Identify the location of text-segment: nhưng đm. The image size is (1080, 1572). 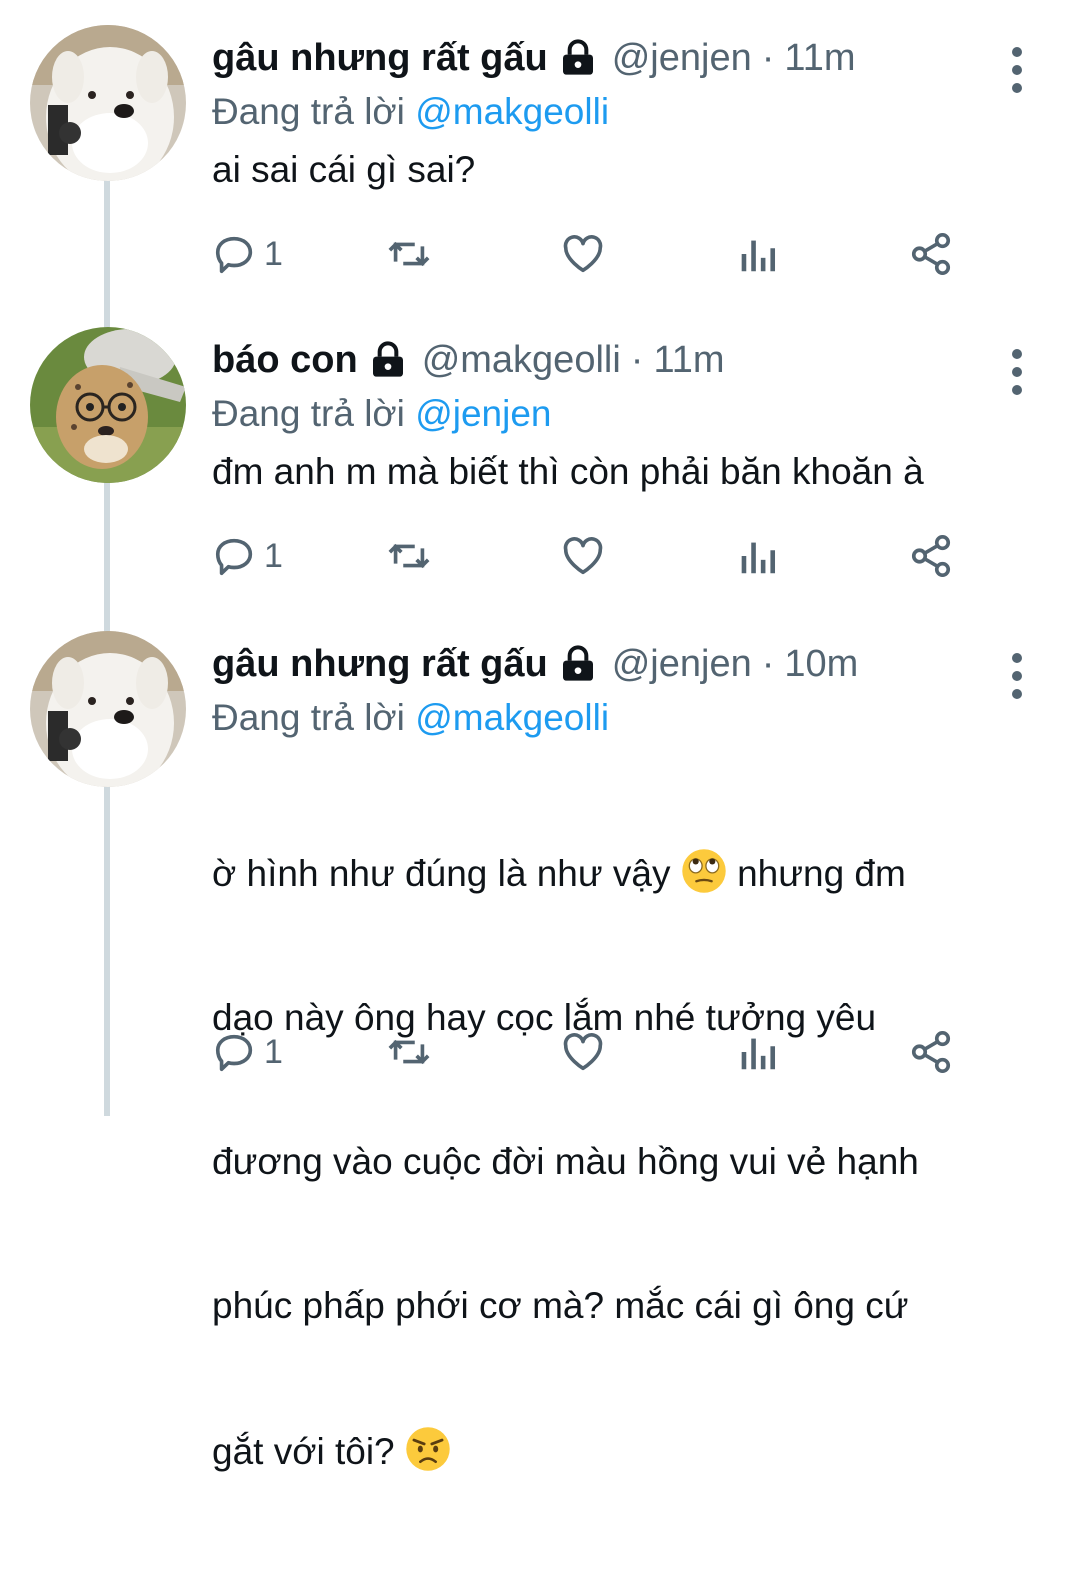
(821, 873).